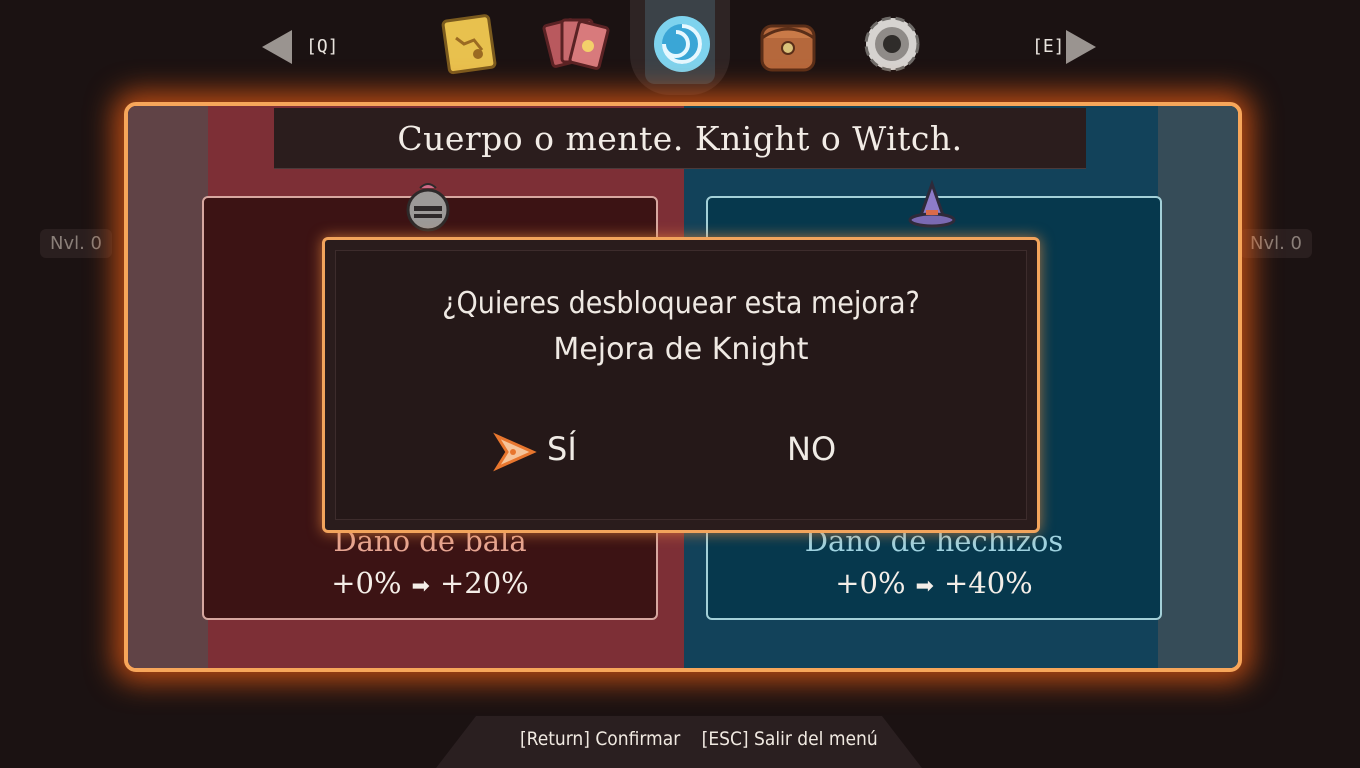 The height and width of the screenshot is (768, 1360). What do you see at coordinates (988, 583) in the screenshot?
I see `witch-stat-to: +40%` at bounding box center [988, 583].